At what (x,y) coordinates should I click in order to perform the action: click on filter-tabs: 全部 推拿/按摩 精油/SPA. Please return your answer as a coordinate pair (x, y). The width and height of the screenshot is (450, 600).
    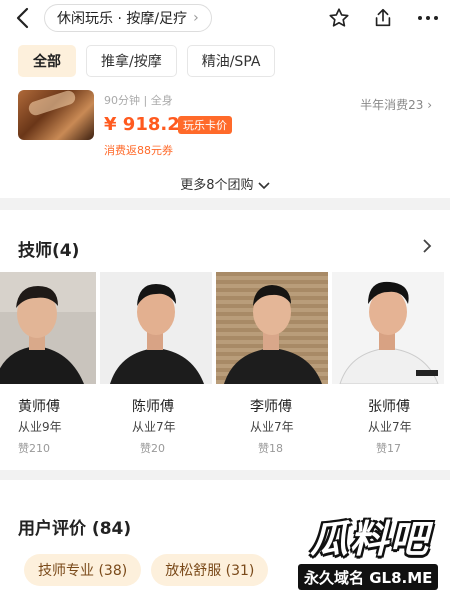
    Looking at the image, I should click on (225, 61).